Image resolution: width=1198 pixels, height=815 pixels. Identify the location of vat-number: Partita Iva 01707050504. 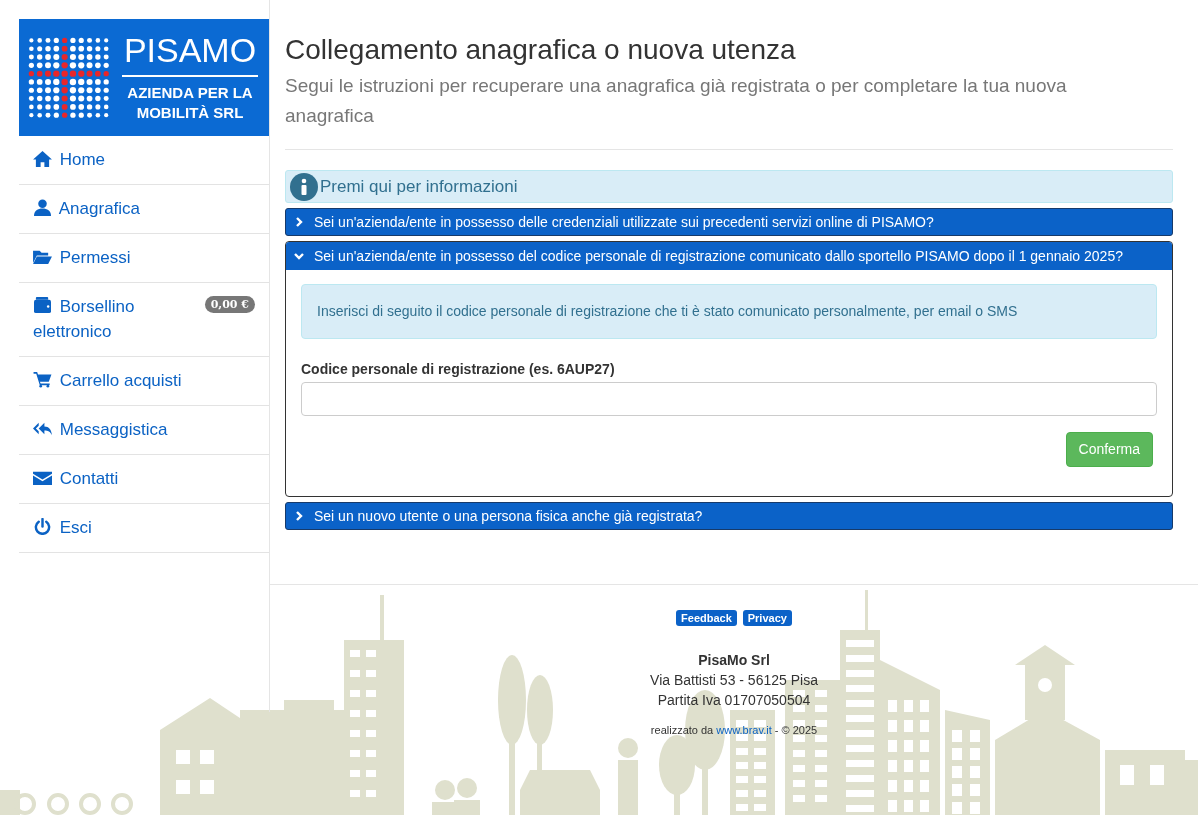
(734, 701).